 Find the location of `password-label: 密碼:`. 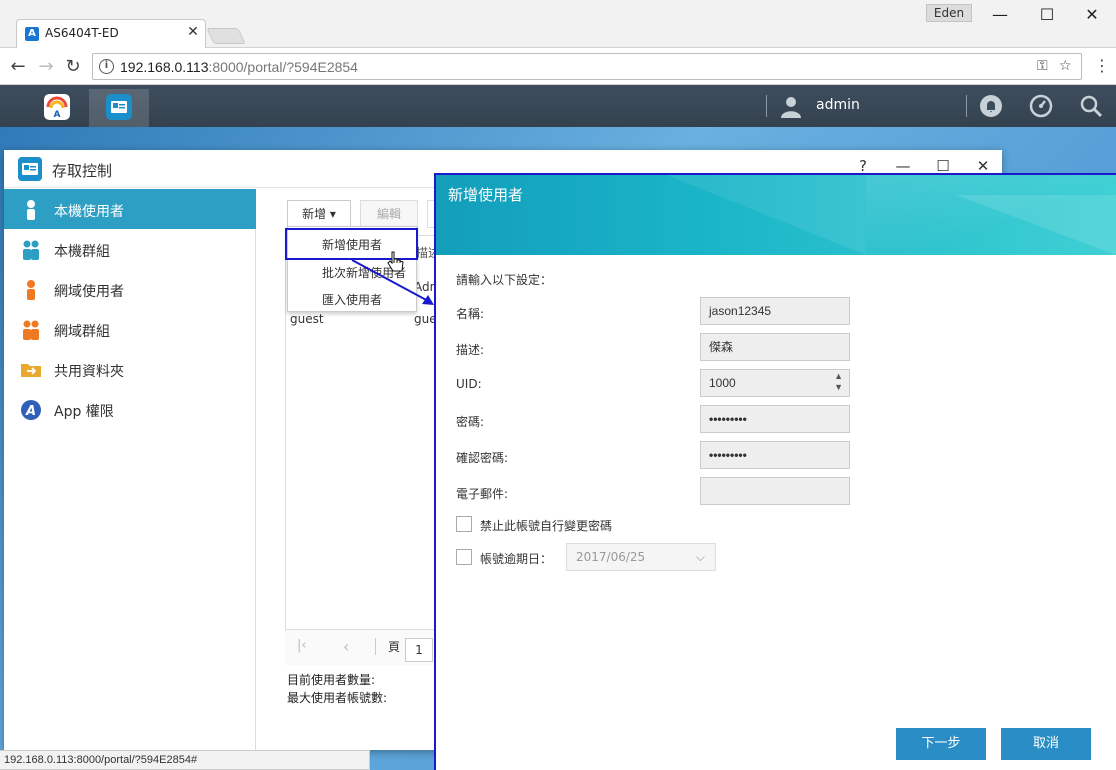

password-label: 密碼: is located at coordinates (470, 422).